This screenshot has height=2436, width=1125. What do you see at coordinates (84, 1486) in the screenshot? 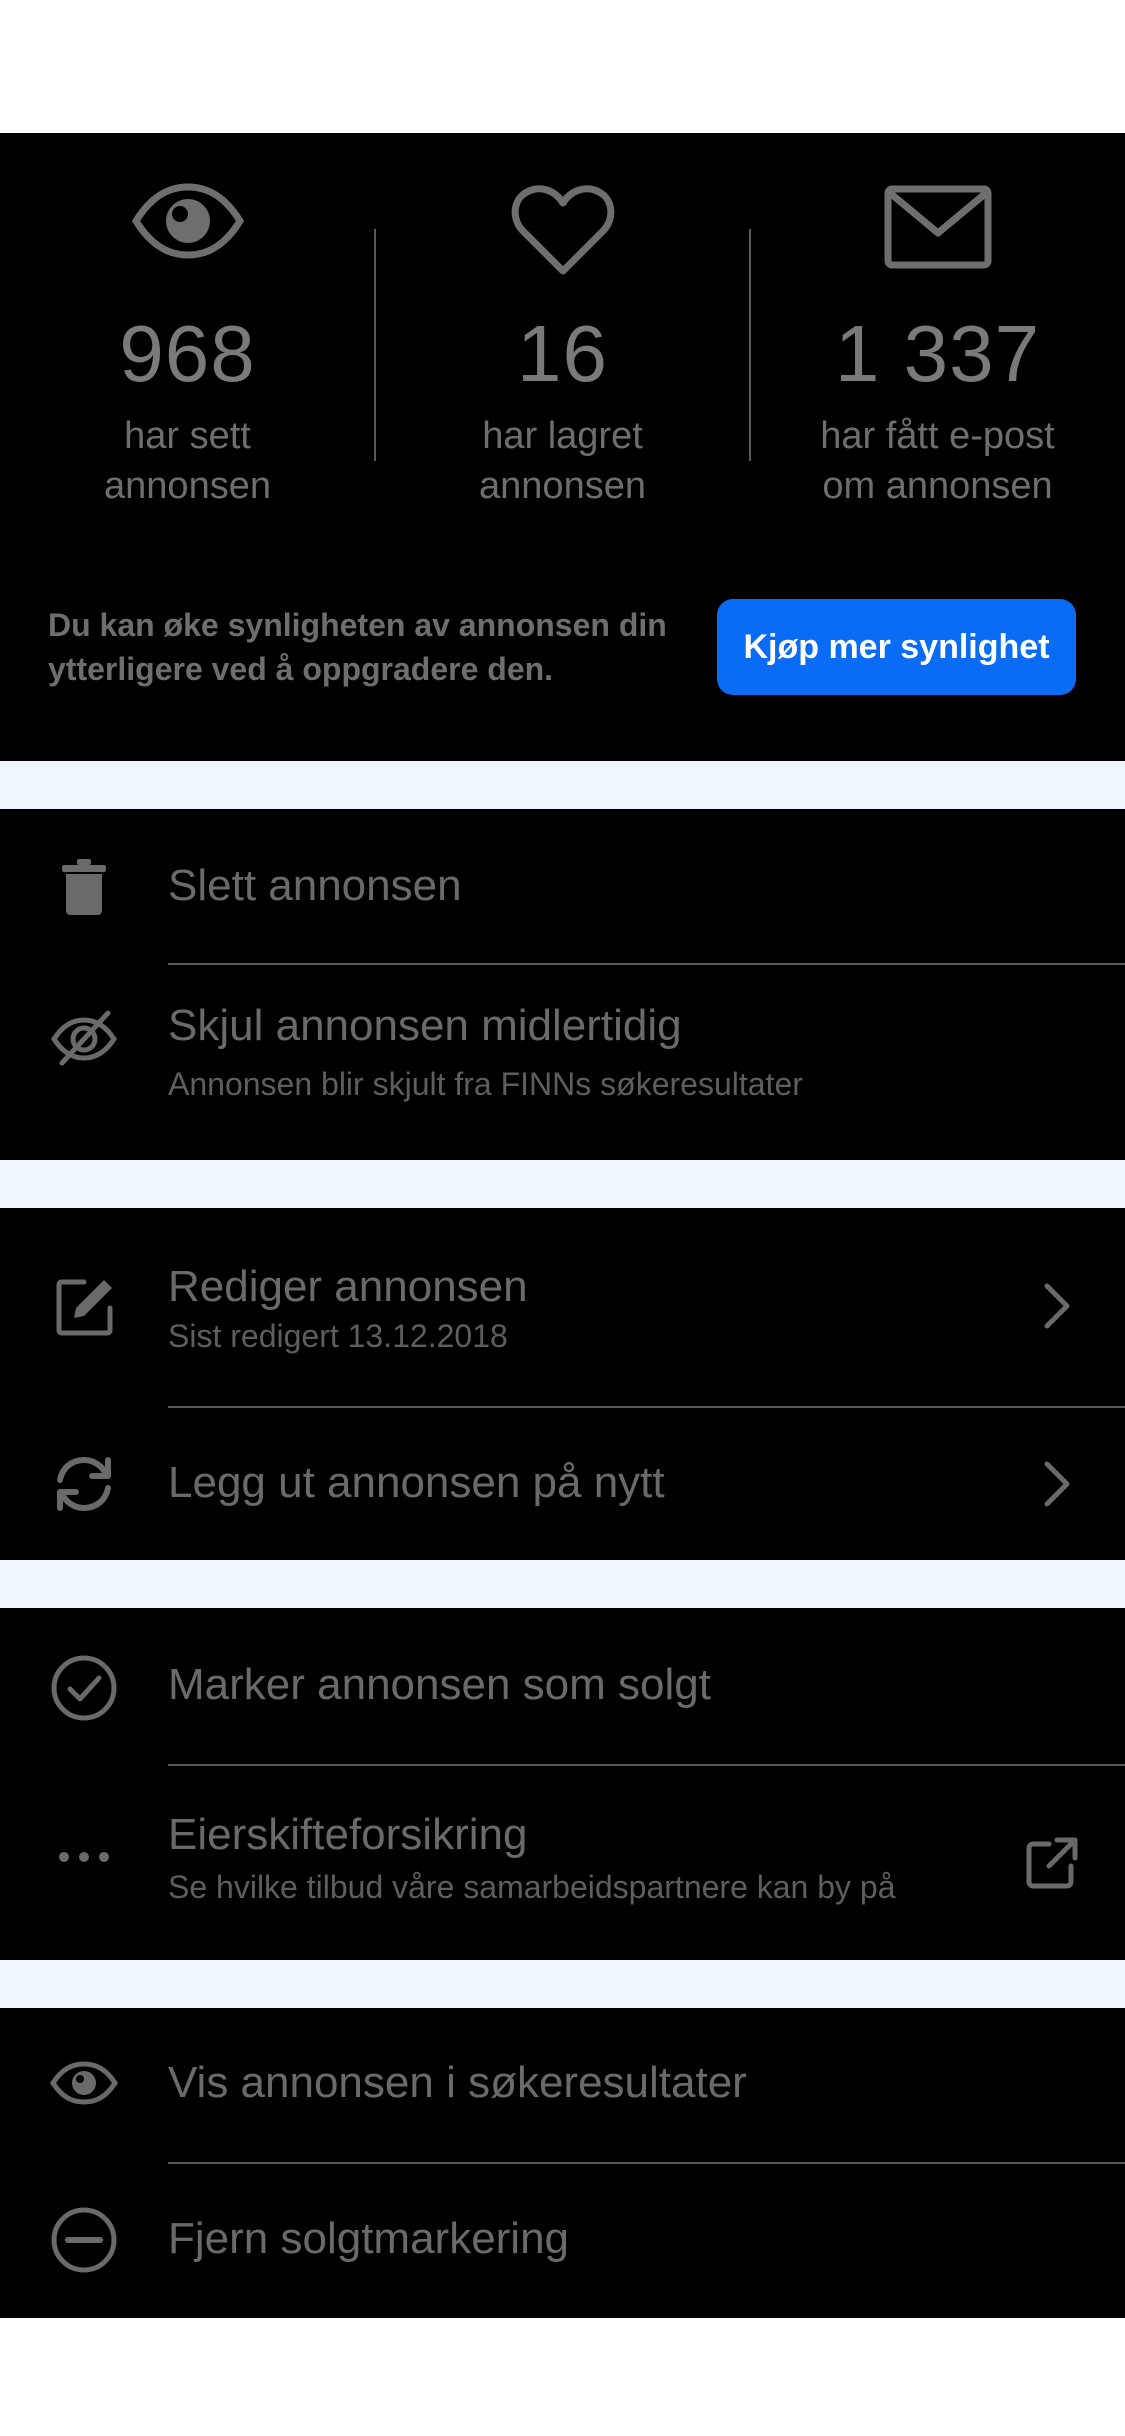
I see `refresh-icon` at bounding box center [84, 1486].